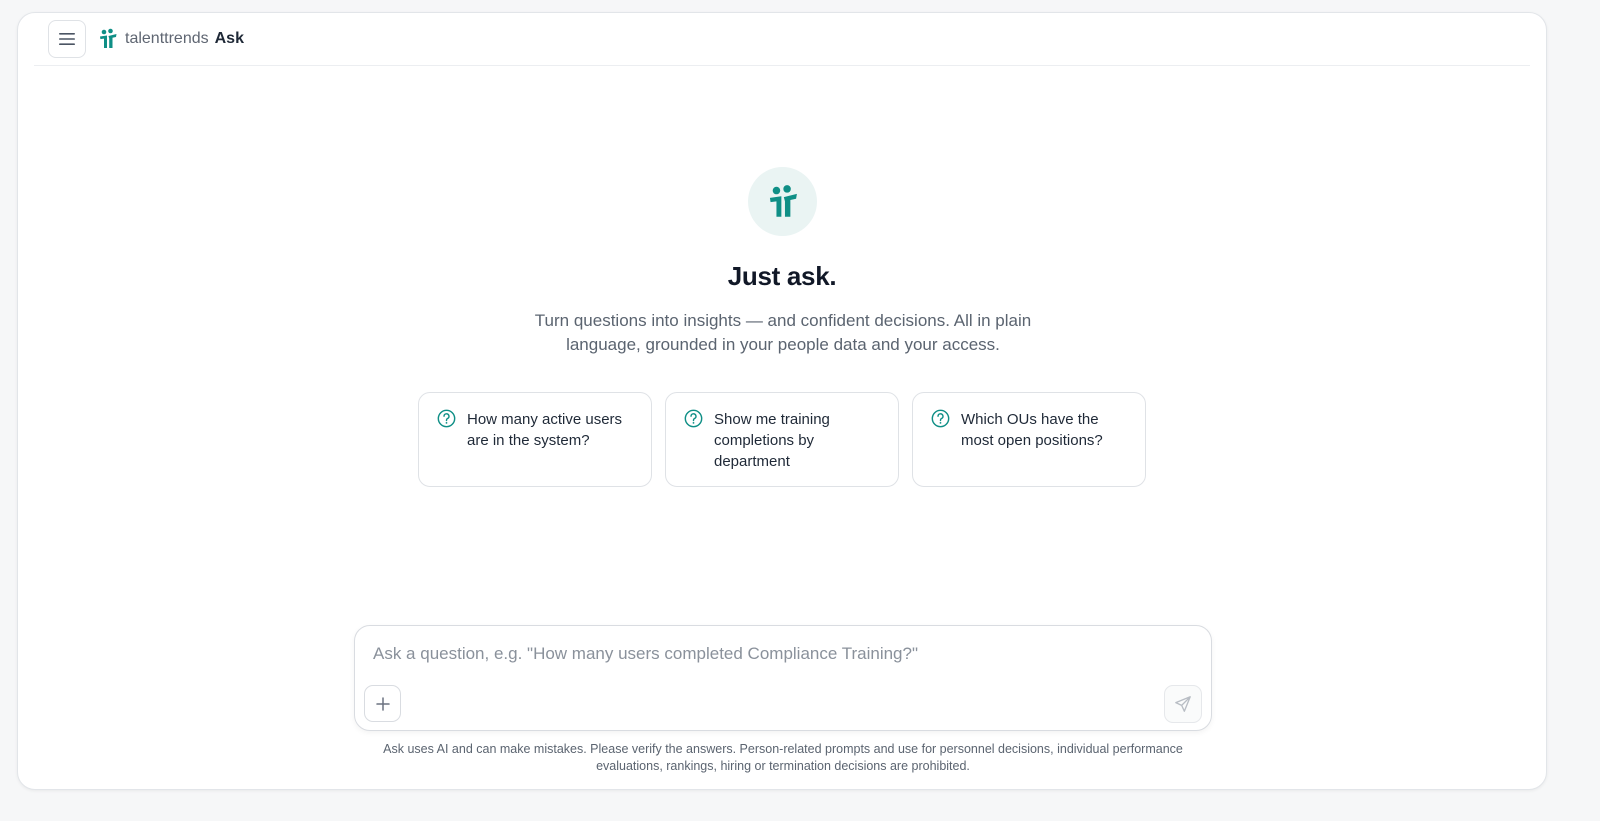 The height and width of the screenshot is (821, 1600). I want to click on suggestion-card: Which OUs have the most open positions?, so click(1029, 439).